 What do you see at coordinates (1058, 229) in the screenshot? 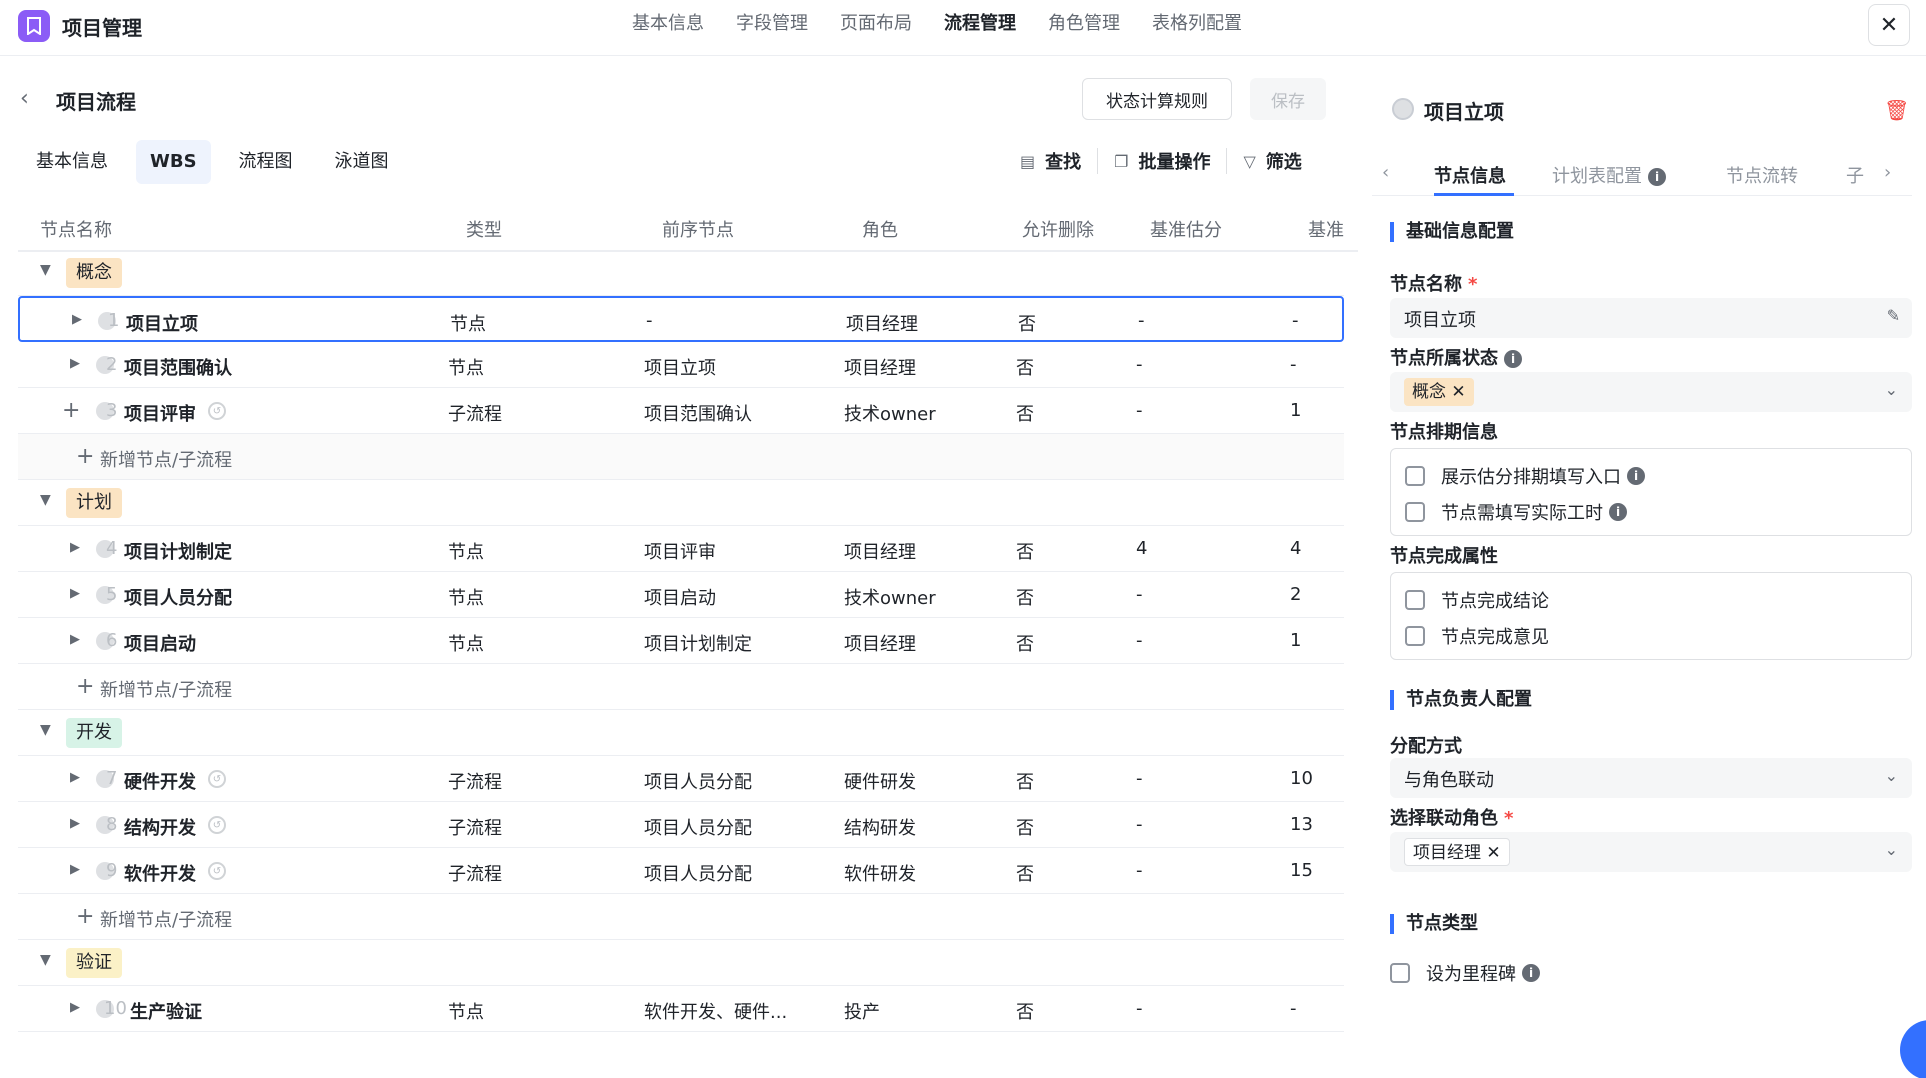
I see `col-deletable: 允许删除` at bounding box center [1058, 229].